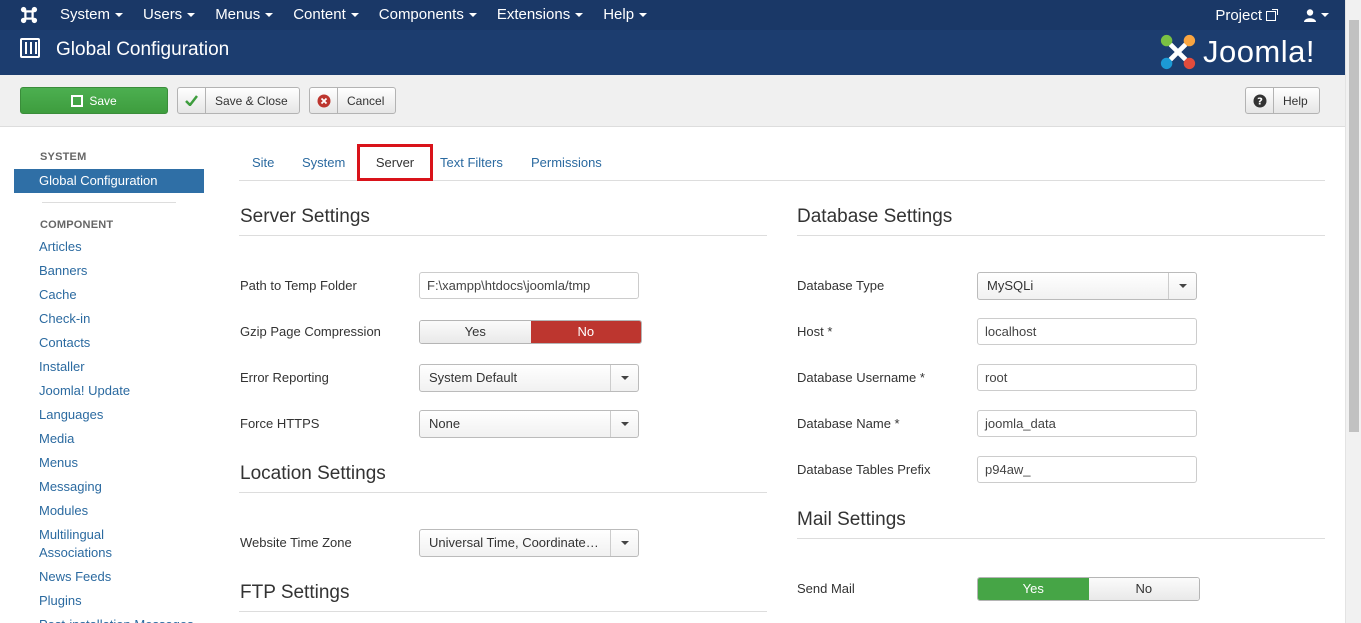 The width and height of the screenshot is (1361, 623). What do you see at coordinates (841, 285) in the screenshot?
I see `database-type-label: Database Type` at bounding box center [841, 285].